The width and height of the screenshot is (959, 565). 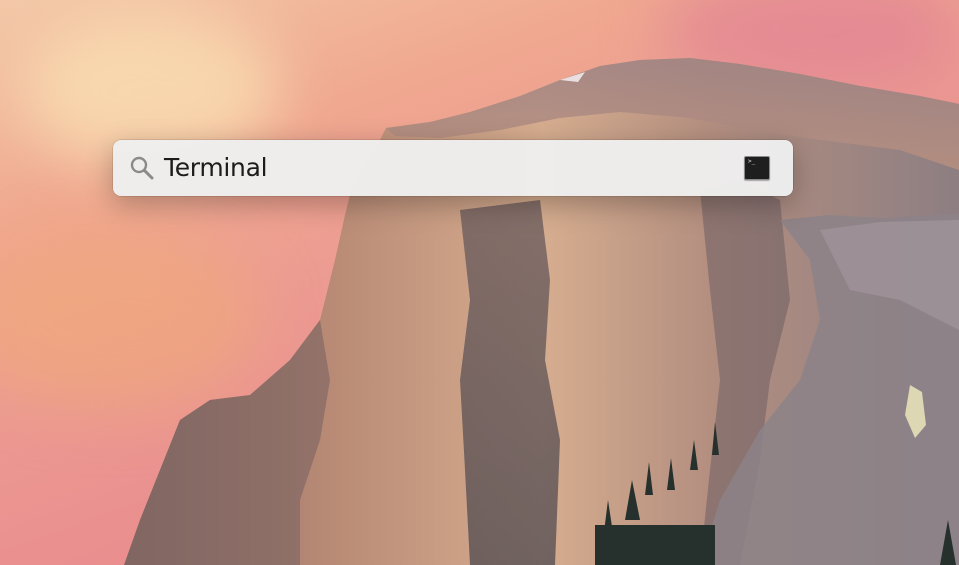 What do you see at coordinates (453, 168) in the screenshot?
I see `spotlight-search-bar: Terminal >_` at bounding box center [453, 168].